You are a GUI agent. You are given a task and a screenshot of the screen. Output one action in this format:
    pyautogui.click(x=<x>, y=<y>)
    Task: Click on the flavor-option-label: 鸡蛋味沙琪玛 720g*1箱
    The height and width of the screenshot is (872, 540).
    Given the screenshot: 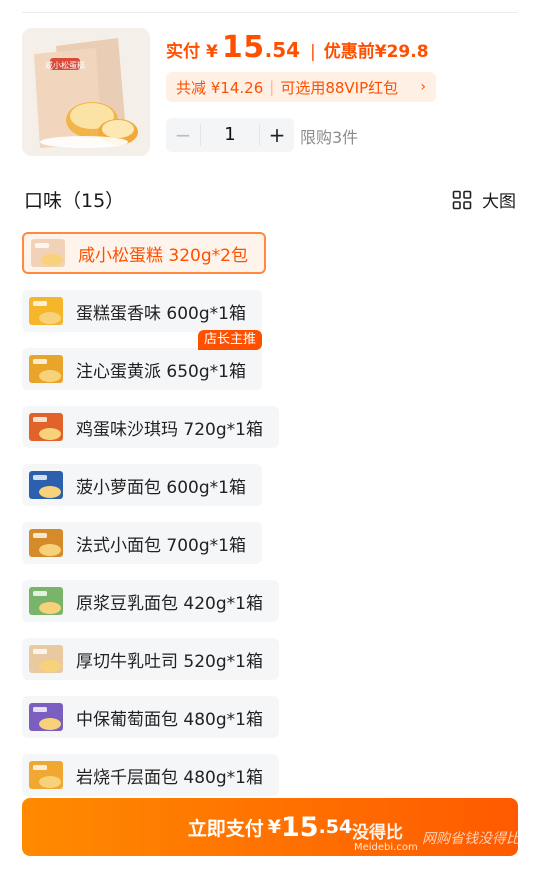 What is the action you would take?
    pyautogui.click(x=169, y=429)
    